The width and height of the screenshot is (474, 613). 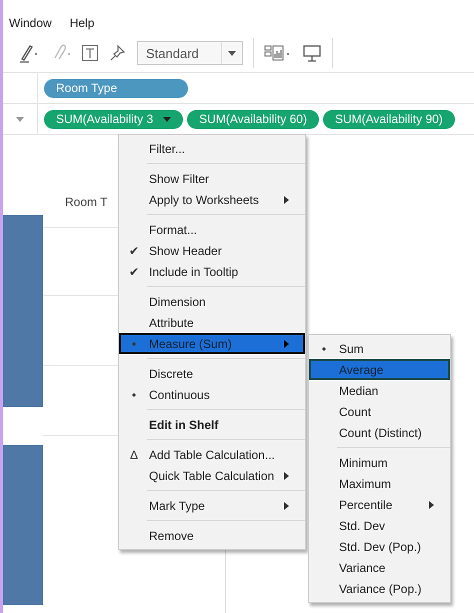 I want to click on text-icon, so click(x=90, y=53).